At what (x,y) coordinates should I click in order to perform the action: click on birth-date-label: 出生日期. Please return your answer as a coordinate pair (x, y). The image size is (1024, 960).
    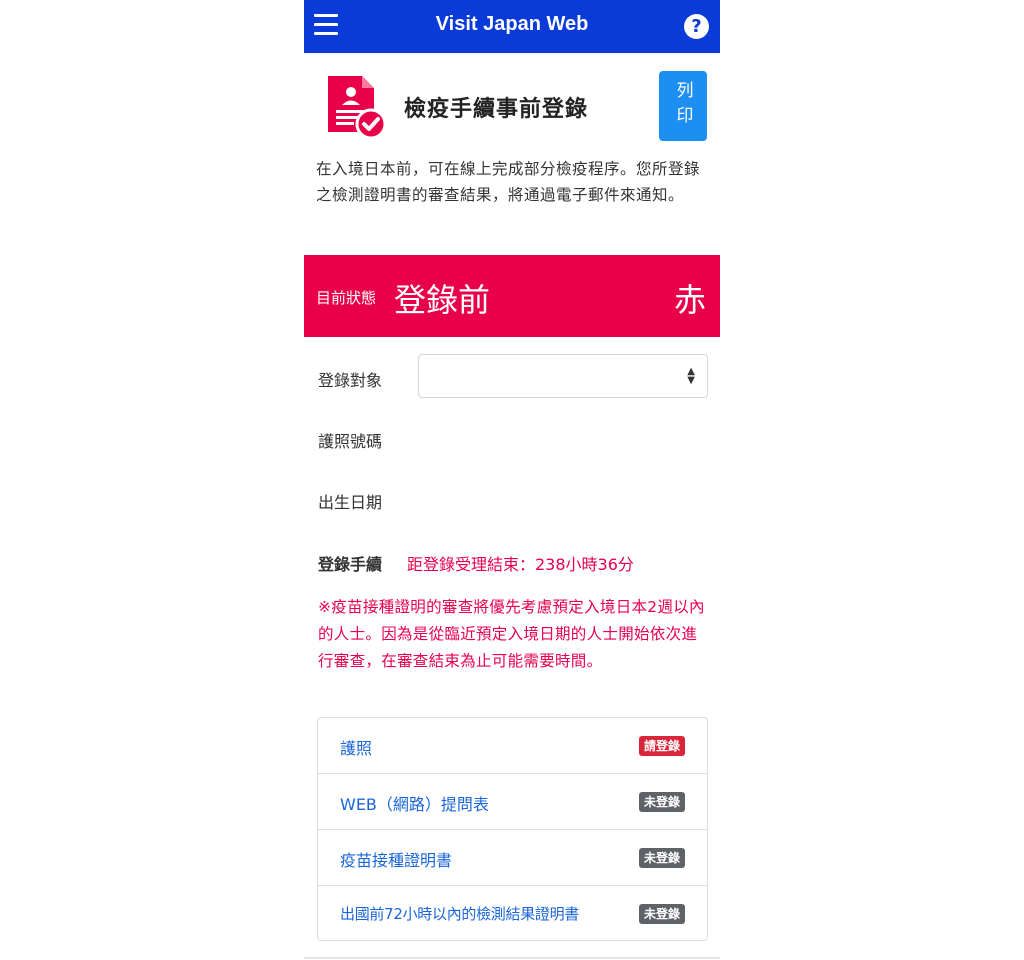
    Looking at the image, I should click on (350, 502).